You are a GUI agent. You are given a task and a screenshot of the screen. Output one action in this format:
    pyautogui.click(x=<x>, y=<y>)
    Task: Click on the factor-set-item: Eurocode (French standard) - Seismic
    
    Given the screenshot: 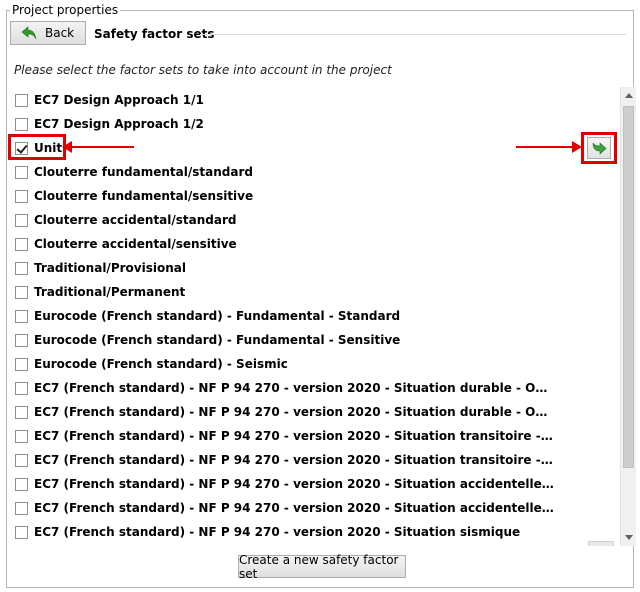 What is the action you would take?
    pyautogui.click(x=149, y=364)
    